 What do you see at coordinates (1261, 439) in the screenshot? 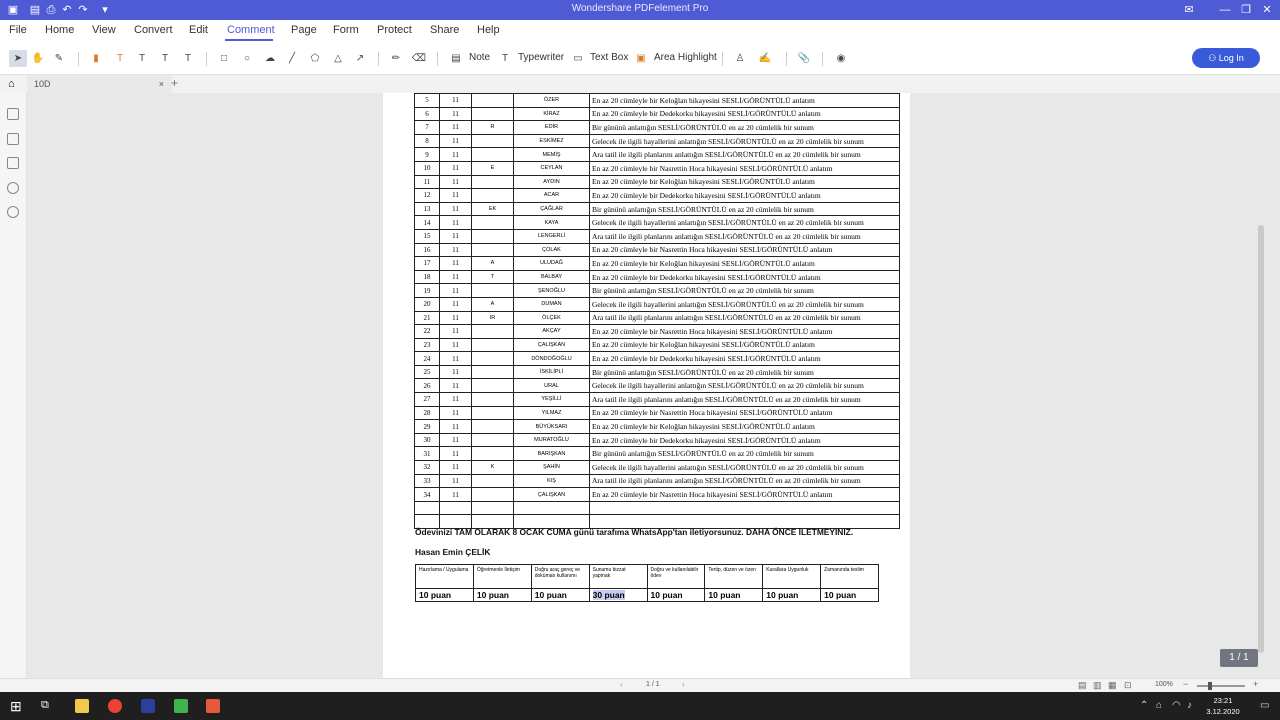
I see `vertical-scrollbar` at bounding box center [1261, 439].